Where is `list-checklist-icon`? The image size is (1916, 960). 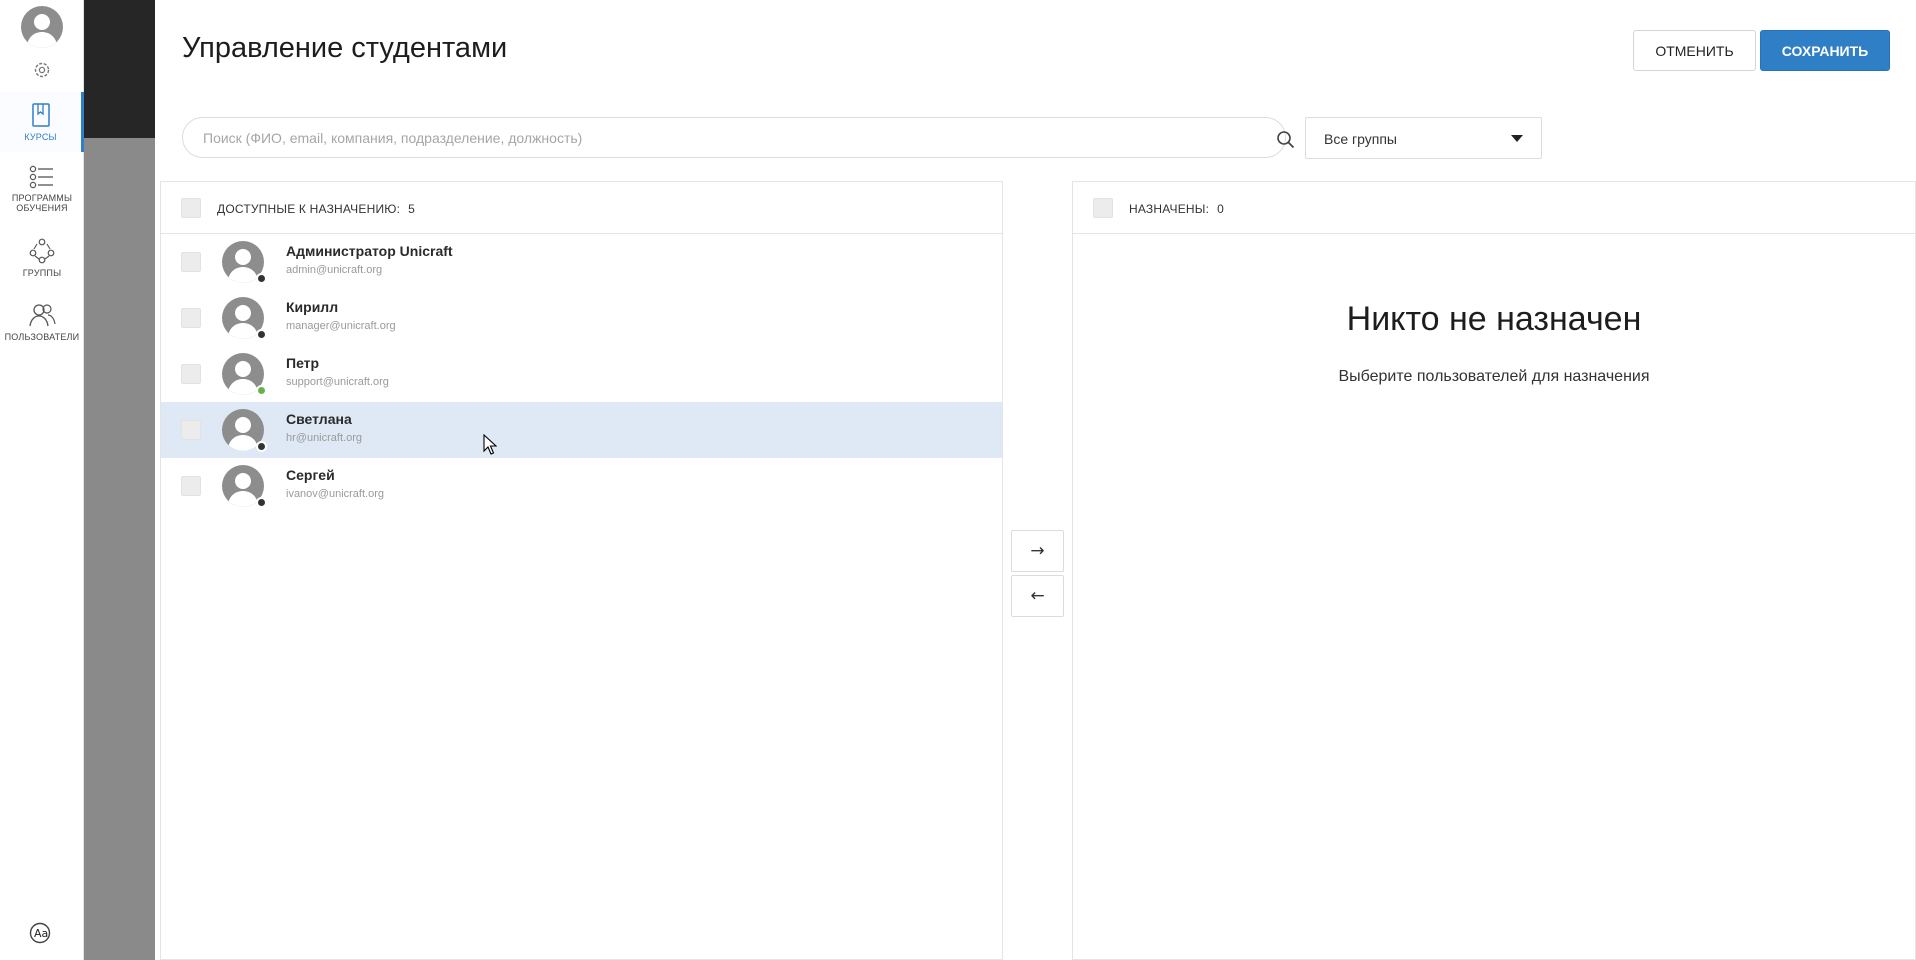 list-checklist-icon is located at coordinates (41, 177).